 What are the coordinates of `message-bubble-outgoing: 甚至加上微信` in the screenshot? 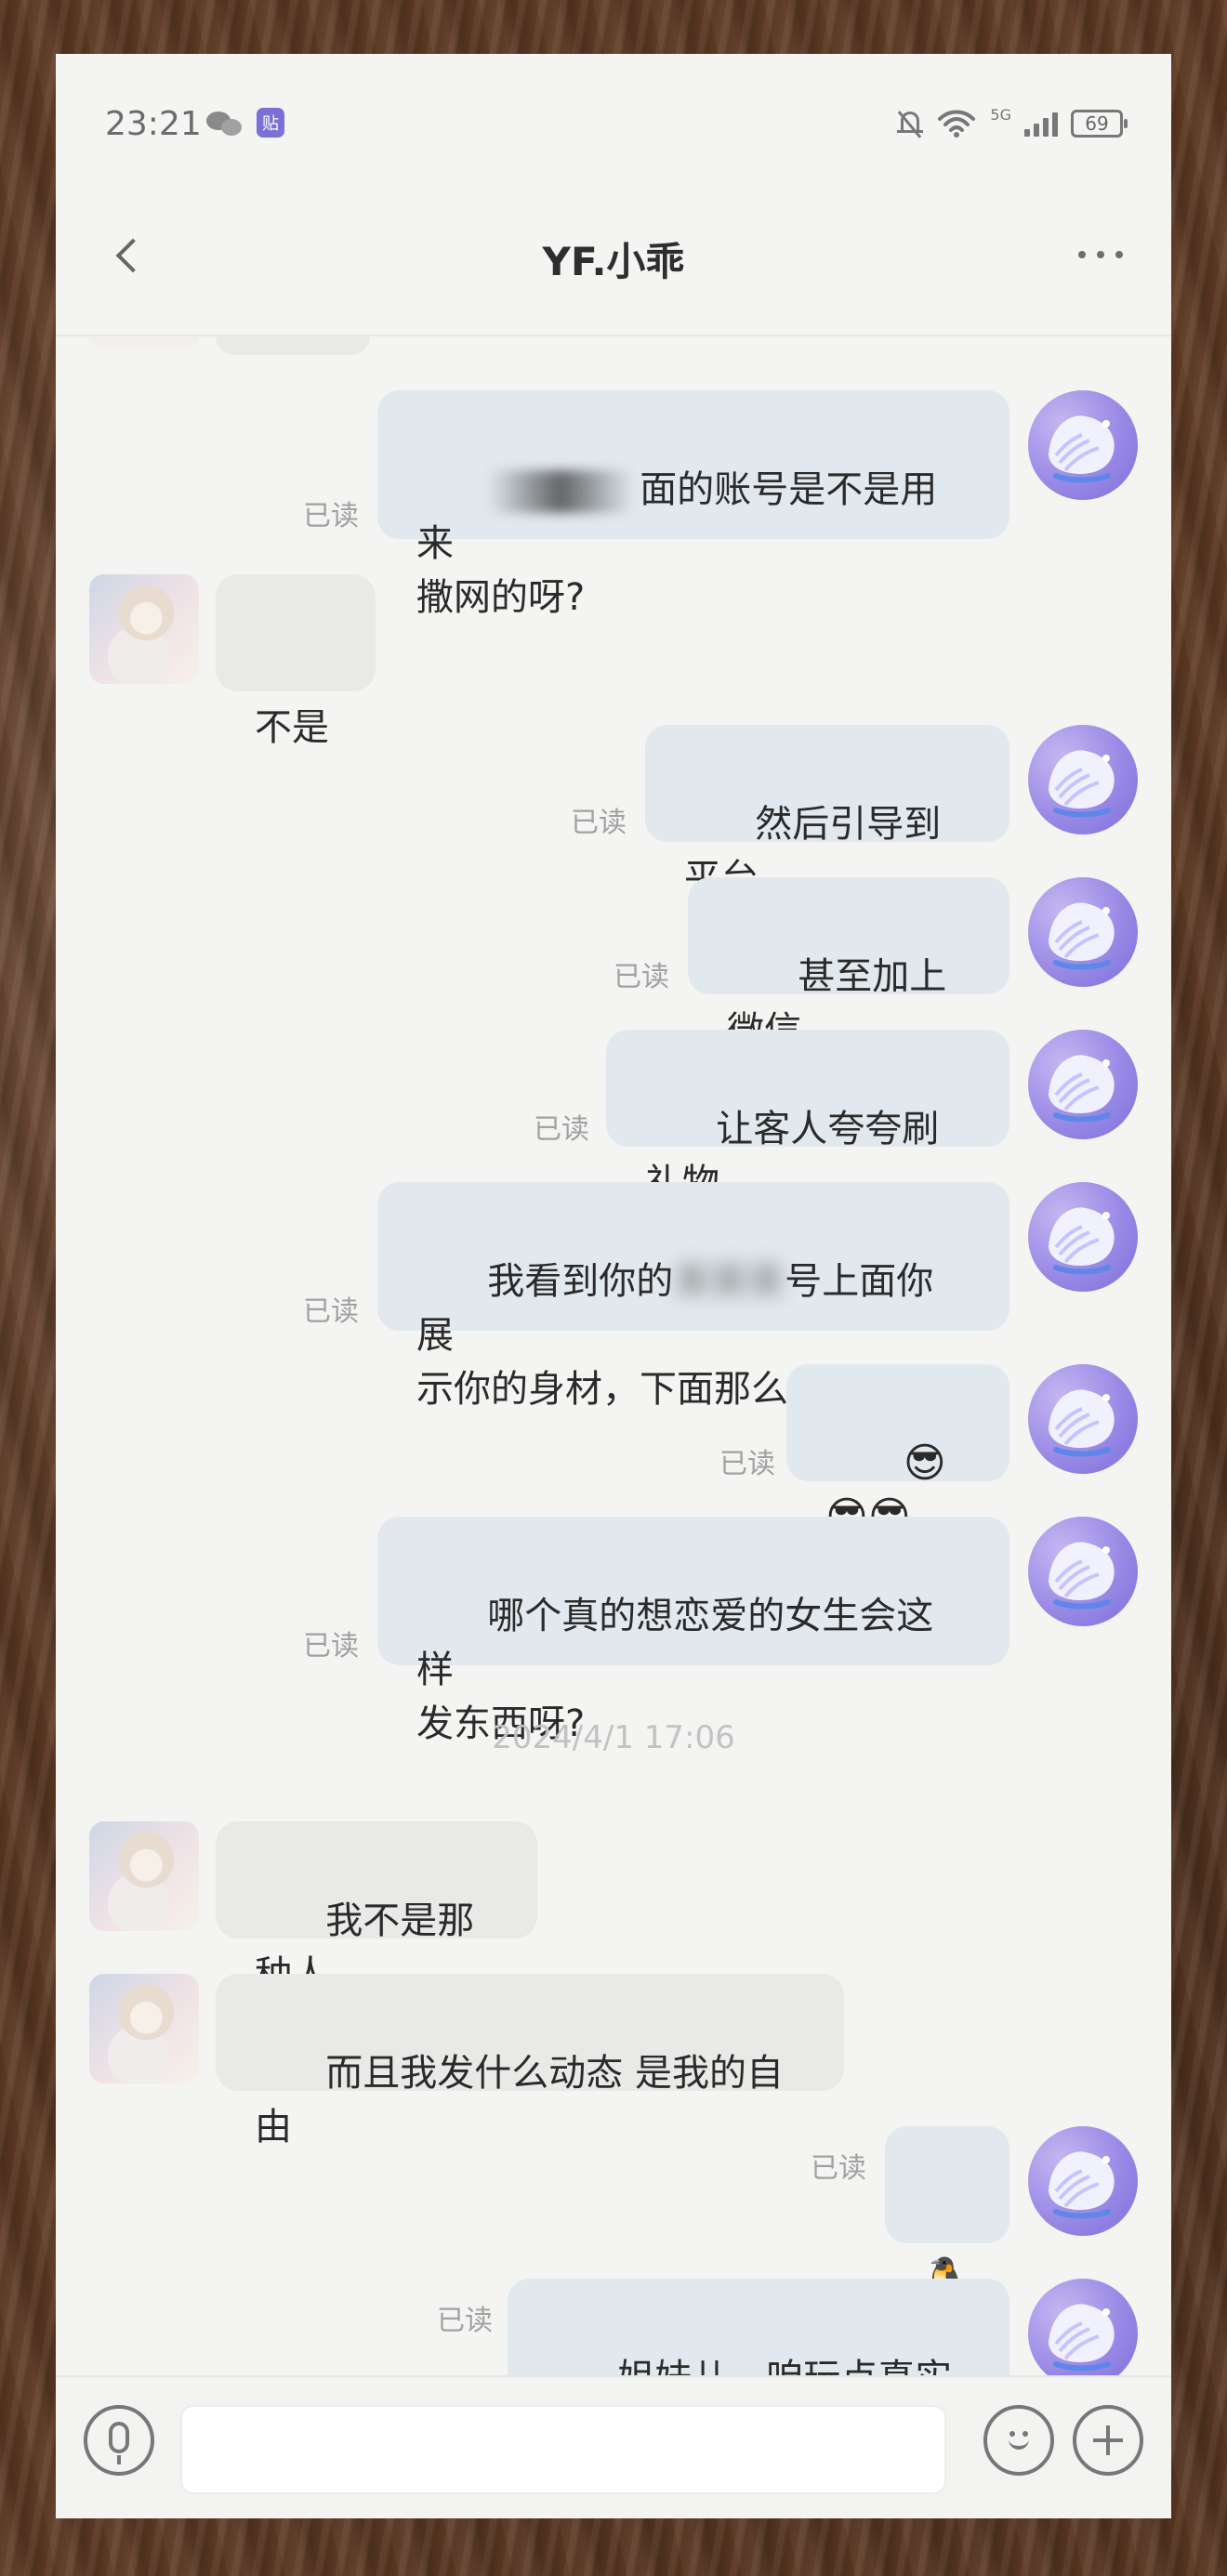 It's located at (848, 964).